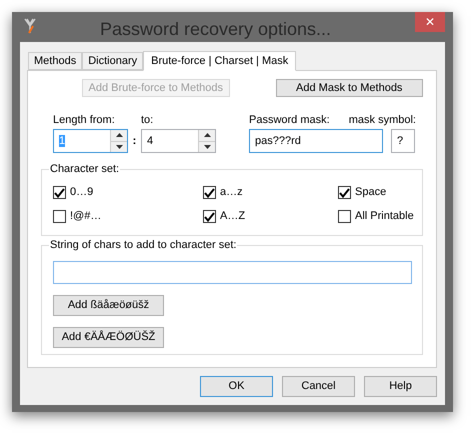  I want to click on password-mask-label: Password mask:, so click(289, 120).